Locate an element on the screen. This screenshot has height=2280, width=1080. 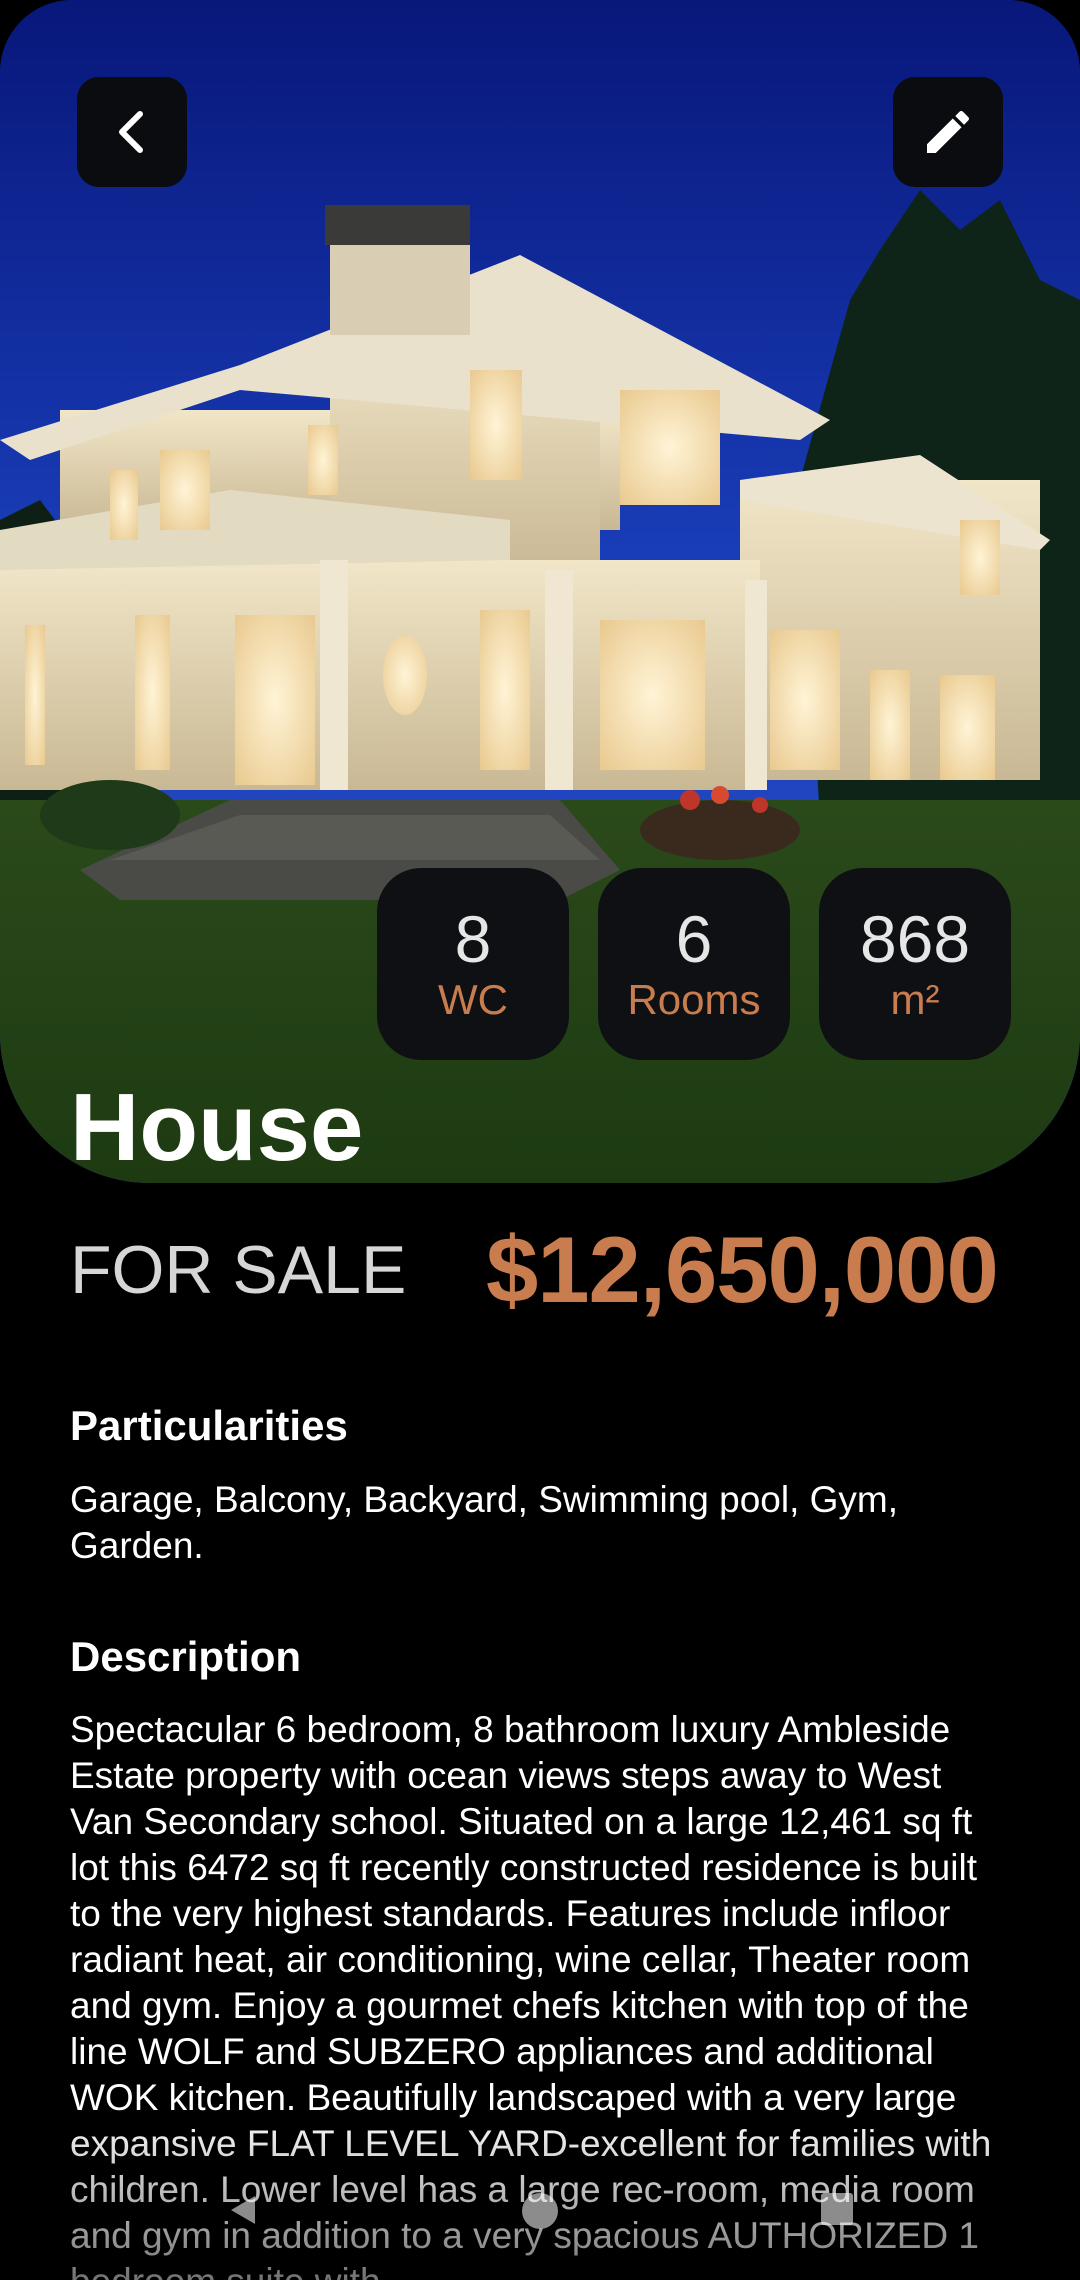
stat-rooms-value: 6 is located at coordinates (694, 939).